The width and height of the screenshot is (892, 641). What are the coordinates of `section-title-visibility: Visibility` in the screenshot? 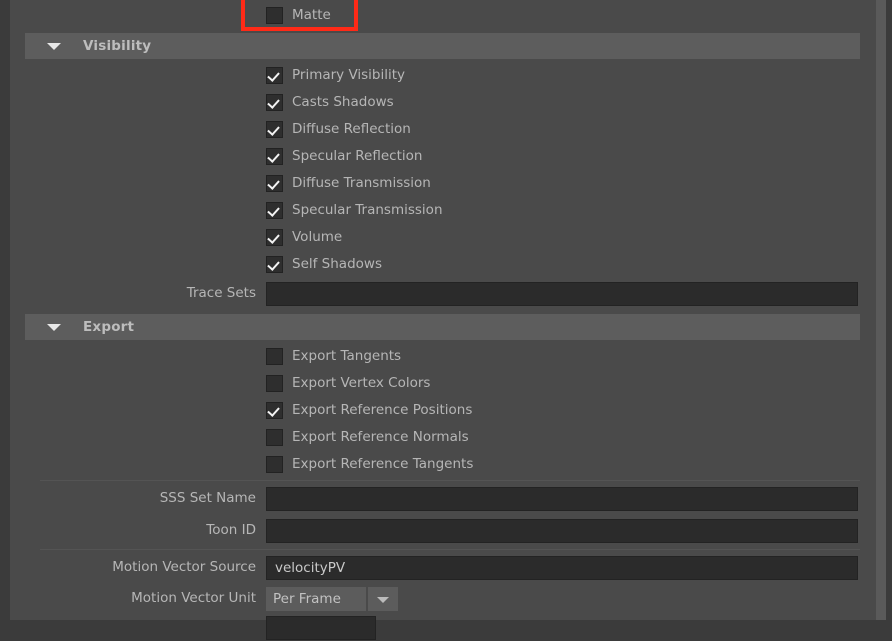 It's located at (117, 46).